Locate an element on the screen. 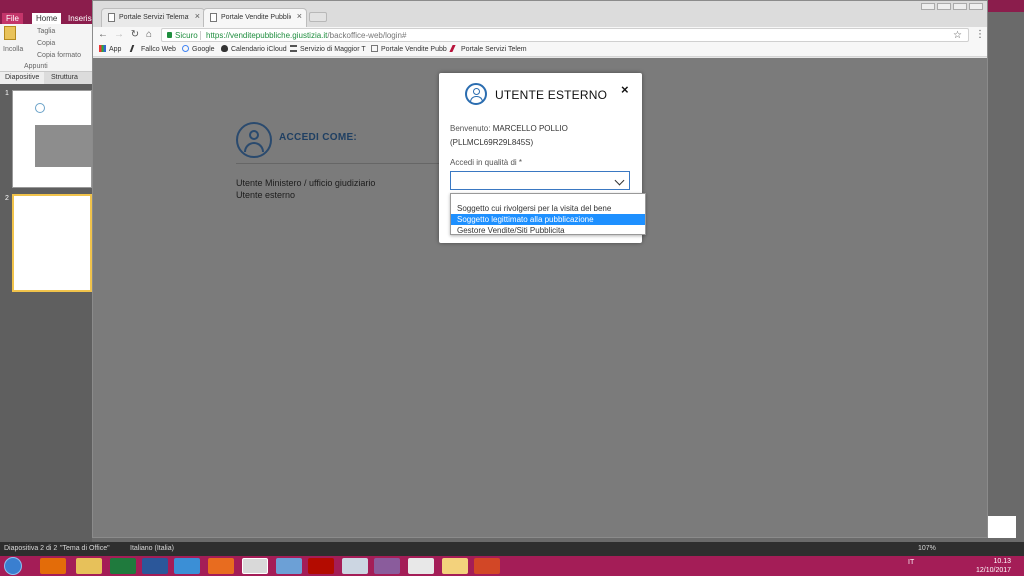 The height and width of the screenshot is (576, 1024). format-painter-button: Copia formato is located at coordinates (59, 55).